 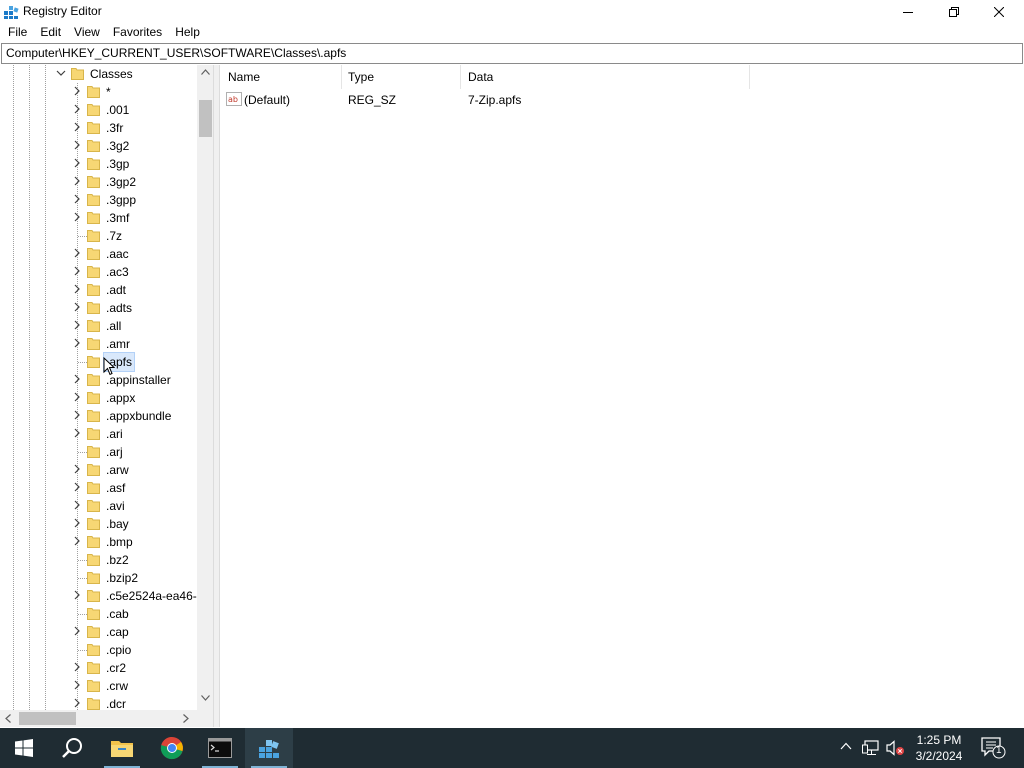 What do you see at coordinates (187, 33) in the screenshot?
I see `menu-help: Help` at bounding box center [187, 33].